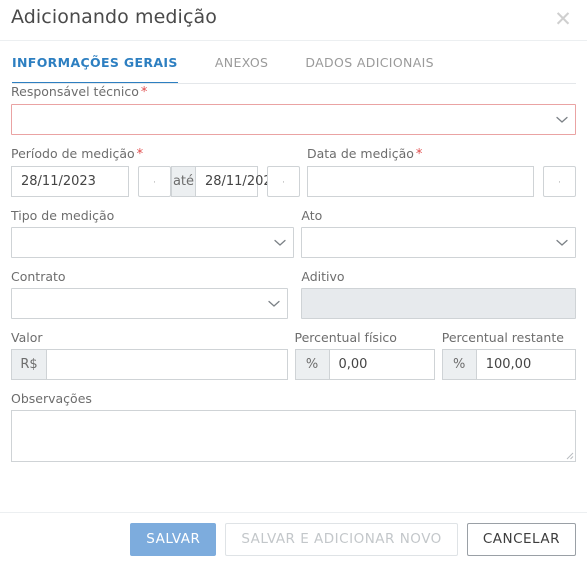 This screenshot has height=565, width=587. I want to click on cancel-button: CANCELAR, so click(521, 539).